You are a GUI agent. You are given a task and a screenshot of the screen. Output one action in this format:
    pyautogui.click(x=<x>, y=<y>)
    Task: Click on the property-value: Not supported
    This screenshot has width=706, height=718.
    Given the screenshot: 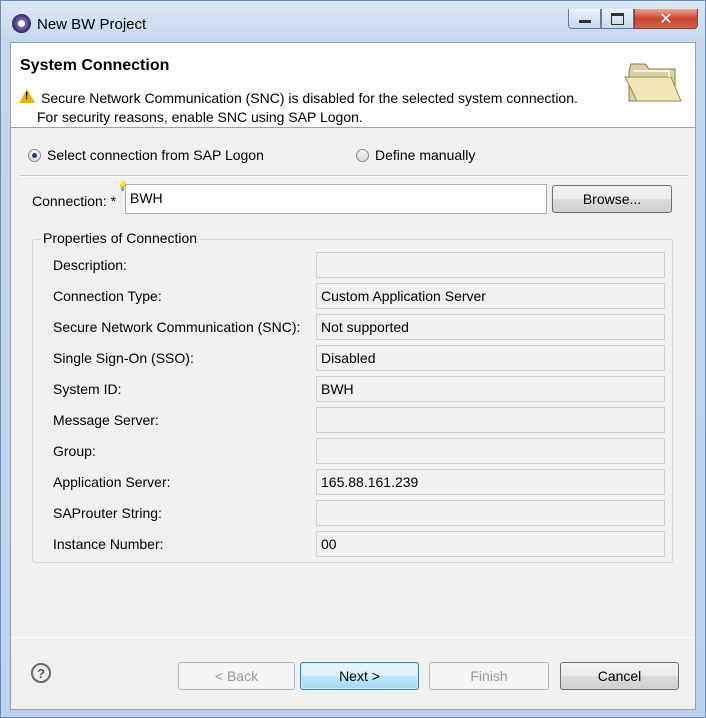 What is the action you would take?
    pyautogui.click(x=490, y=327)
    